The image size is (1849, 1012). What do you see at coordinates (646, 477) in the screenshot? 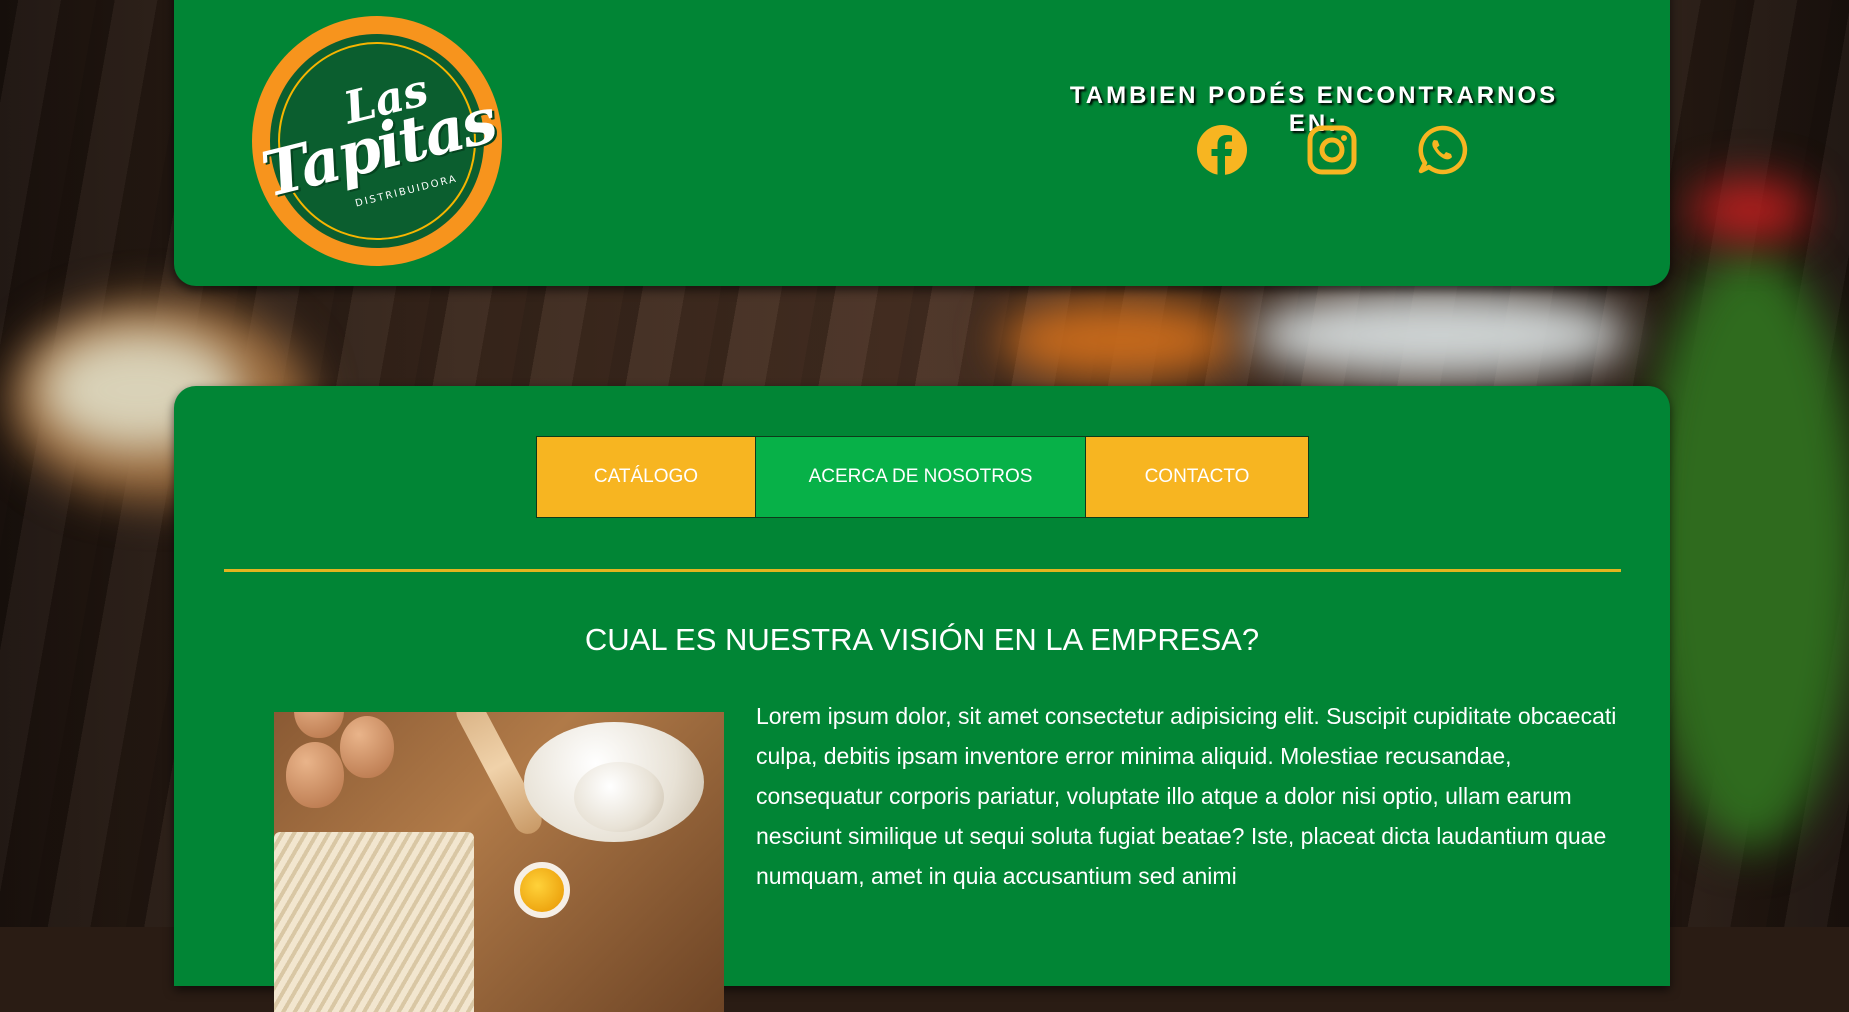
I see `nav-catalogo: CATÁLOGO` at bounding box center [646, 477].